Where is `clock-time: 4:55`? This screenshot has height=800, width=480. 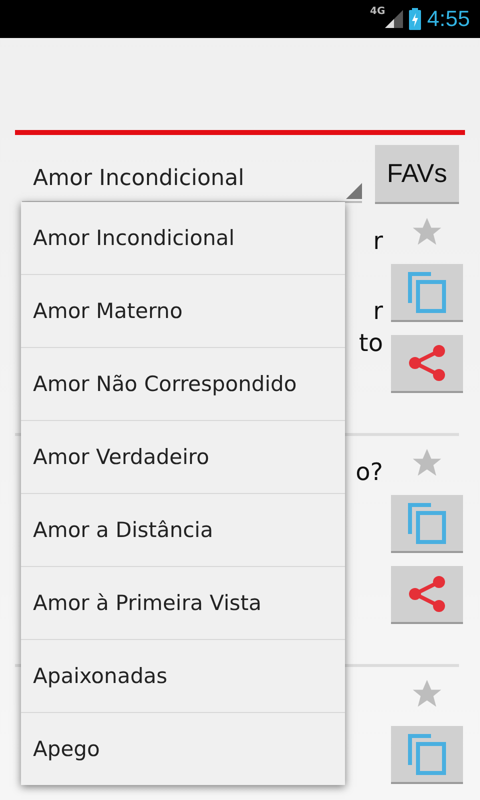 clock-time: 4:55 is located at coordinates (448, 19).